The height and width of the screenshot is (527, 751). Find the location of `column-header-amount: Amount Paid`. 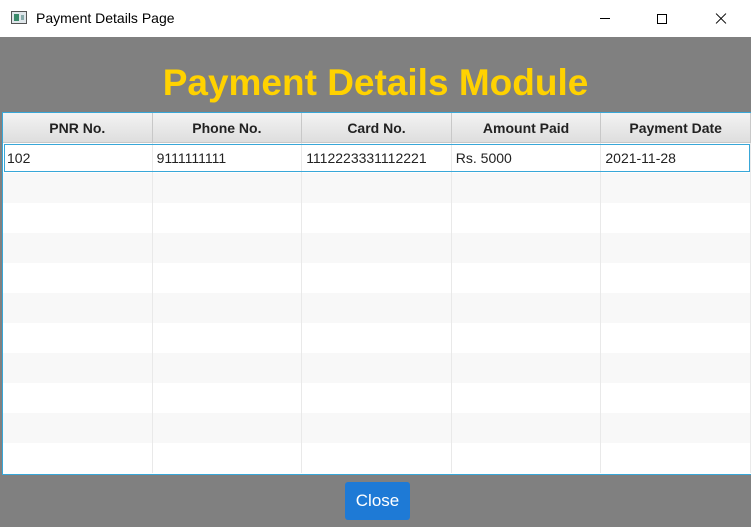

column-header-amount: Amount Paid is located at coordinates (526, 128).